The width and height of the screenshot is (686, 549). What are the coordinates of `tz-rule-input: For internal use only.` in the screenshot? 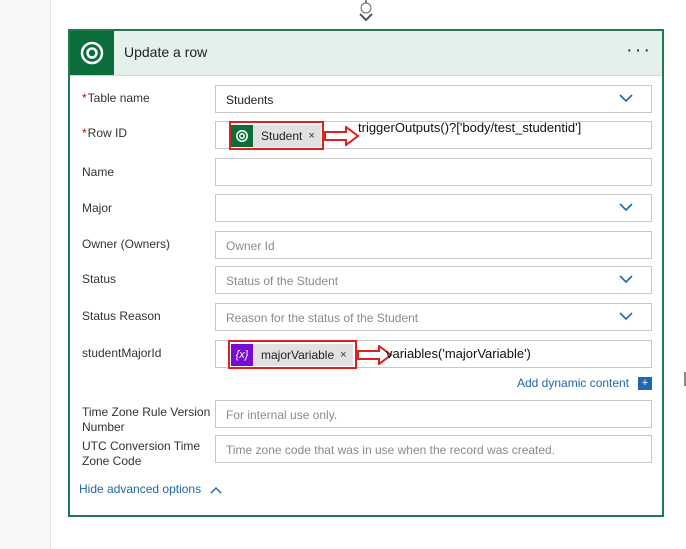 It's located at (433, 414).